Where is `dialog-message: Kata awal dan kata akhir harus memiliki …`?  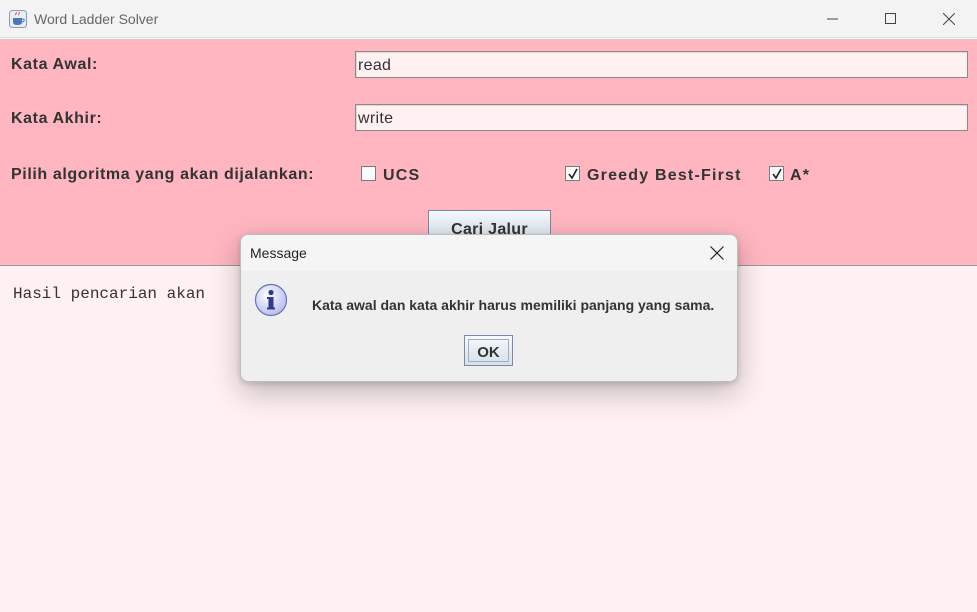 dialog-message: Kata awal dan kata akhir harus memiliki … is located at coordinates (513, 305).